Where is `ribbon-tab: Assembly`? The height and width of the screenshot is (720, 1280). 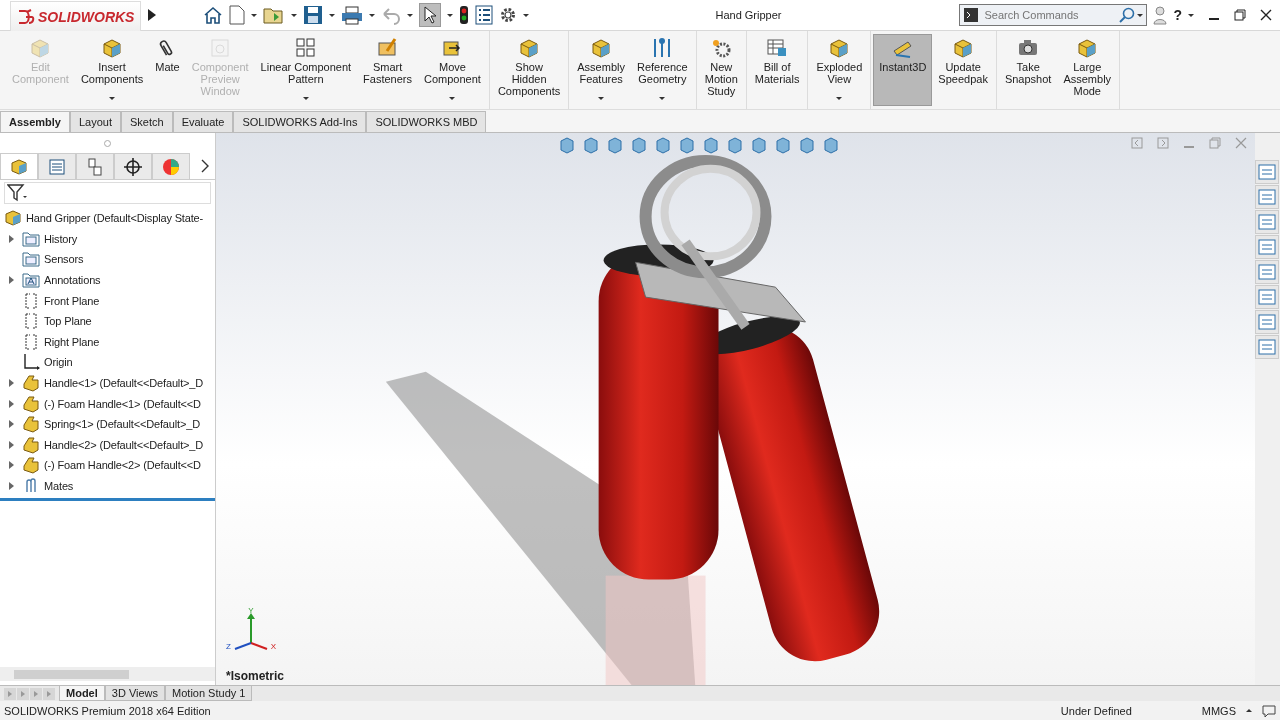
ribbon-tab: Assembly is located at coordinates (35, 121).